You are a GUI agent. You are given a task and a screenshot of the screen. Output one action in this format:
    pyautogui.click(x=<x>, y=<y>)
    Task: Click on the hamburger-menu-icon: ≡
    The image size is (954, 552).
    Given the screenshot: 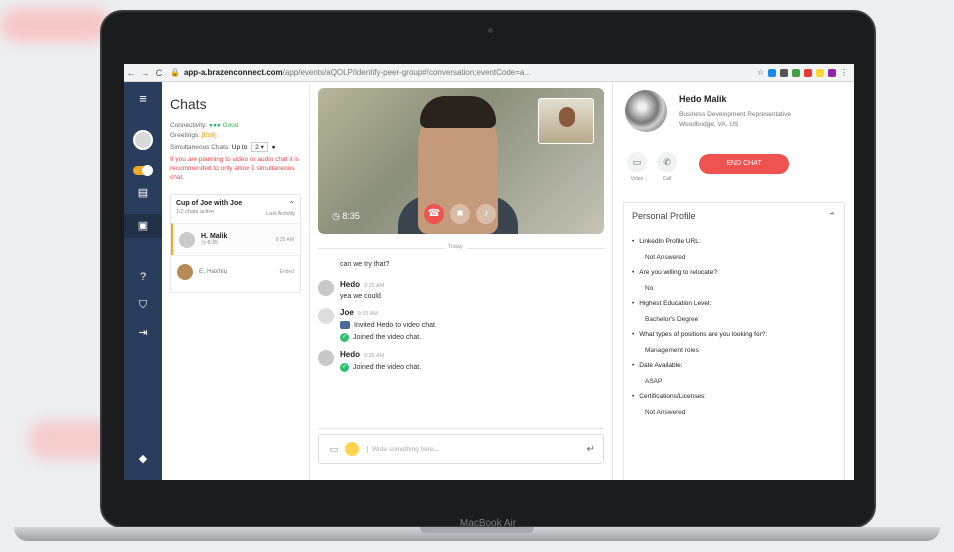 What is the action you would take?
    pyautogui.click(x=143, y=99)
    